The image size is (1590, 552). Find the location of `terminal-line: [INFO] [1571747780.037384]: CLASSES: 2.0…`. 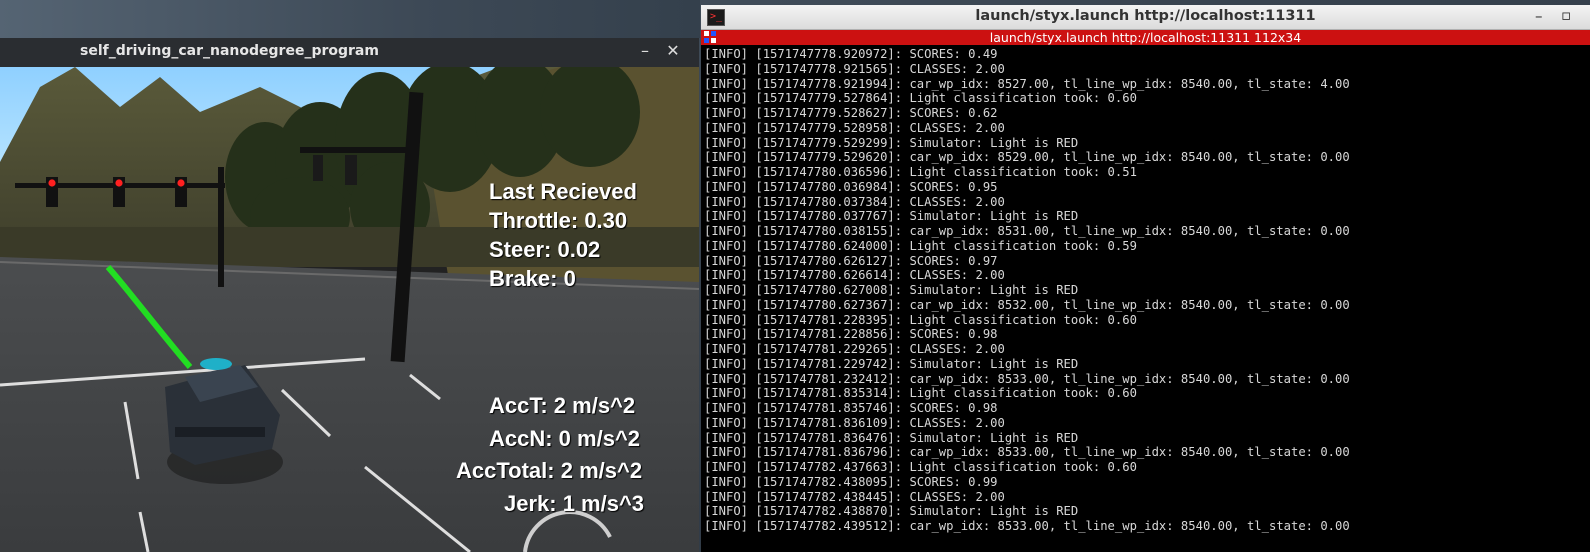

terminal-line: [INFO] [1571747780.037384]: CLASSES: 2.0… is located at coordinates (854, 201).